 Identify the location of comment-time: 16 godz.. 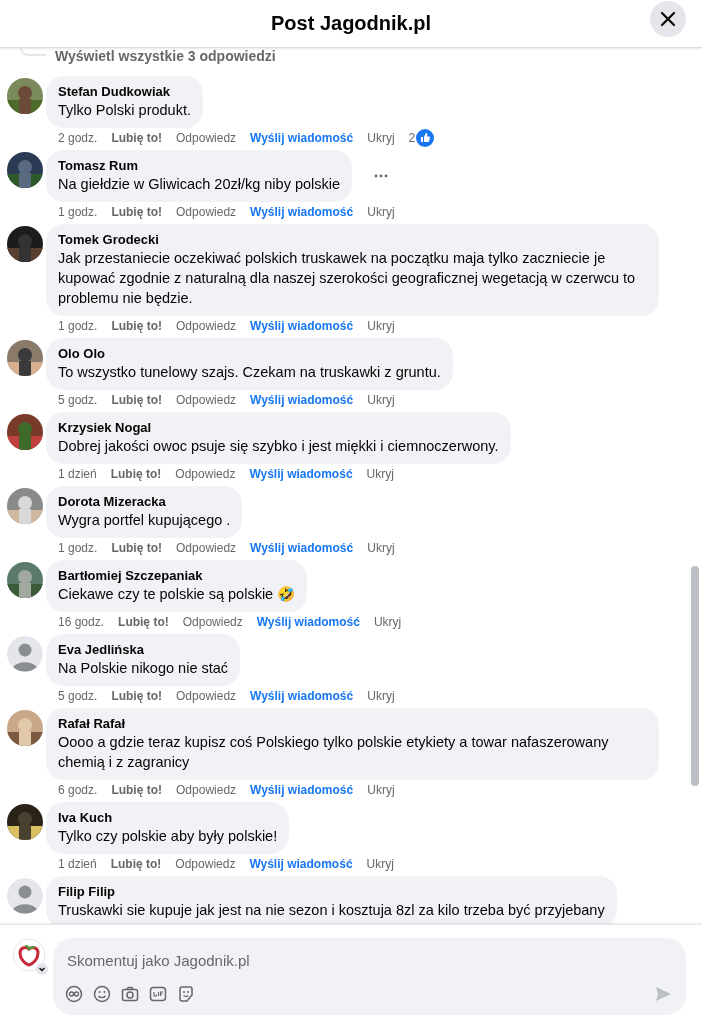
(81, 622).